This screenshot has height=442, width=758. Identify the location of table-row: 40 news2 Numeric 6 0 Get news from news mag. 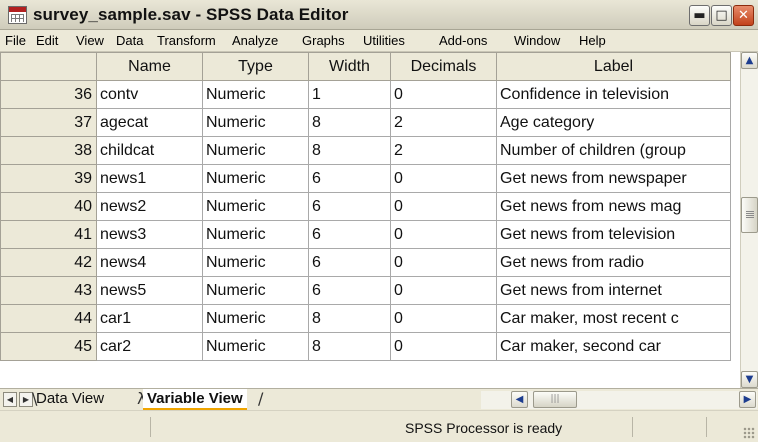
(365, 206).